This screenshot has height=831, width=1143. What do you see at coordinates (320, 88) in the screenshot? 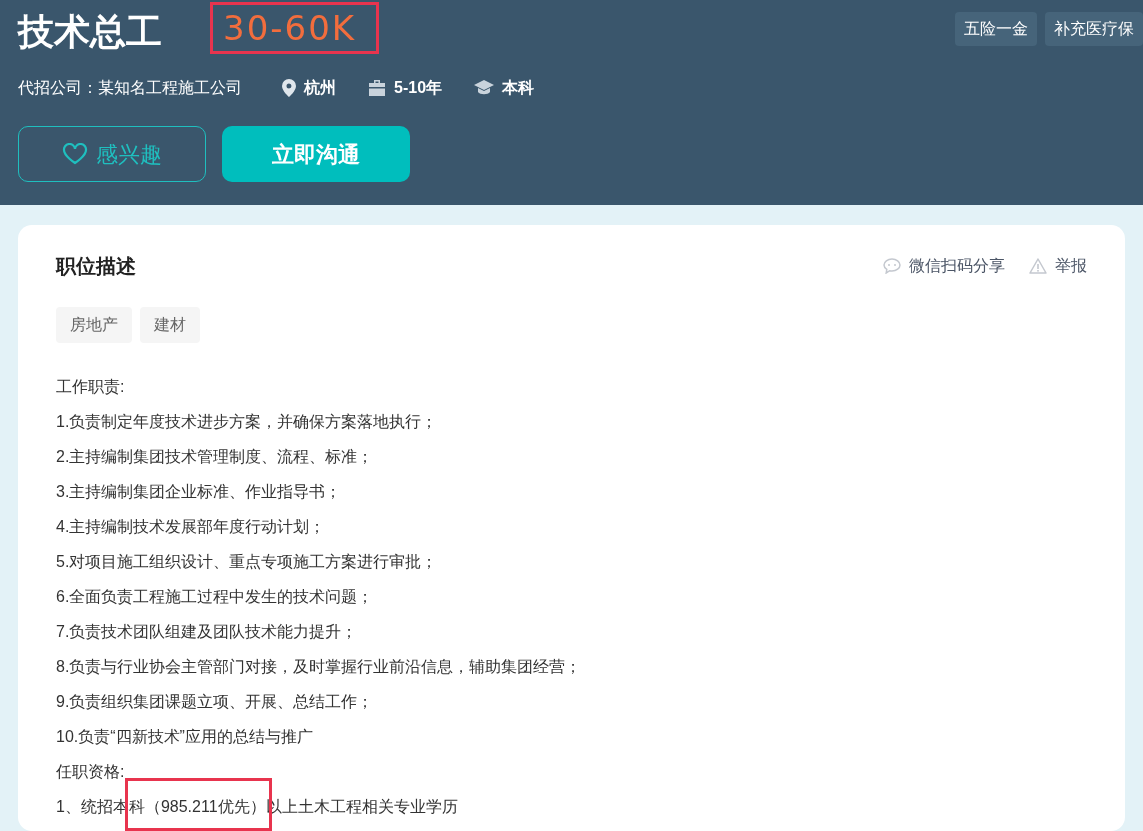
I see `location-text: 杭州` at bounding box center [320, 88].